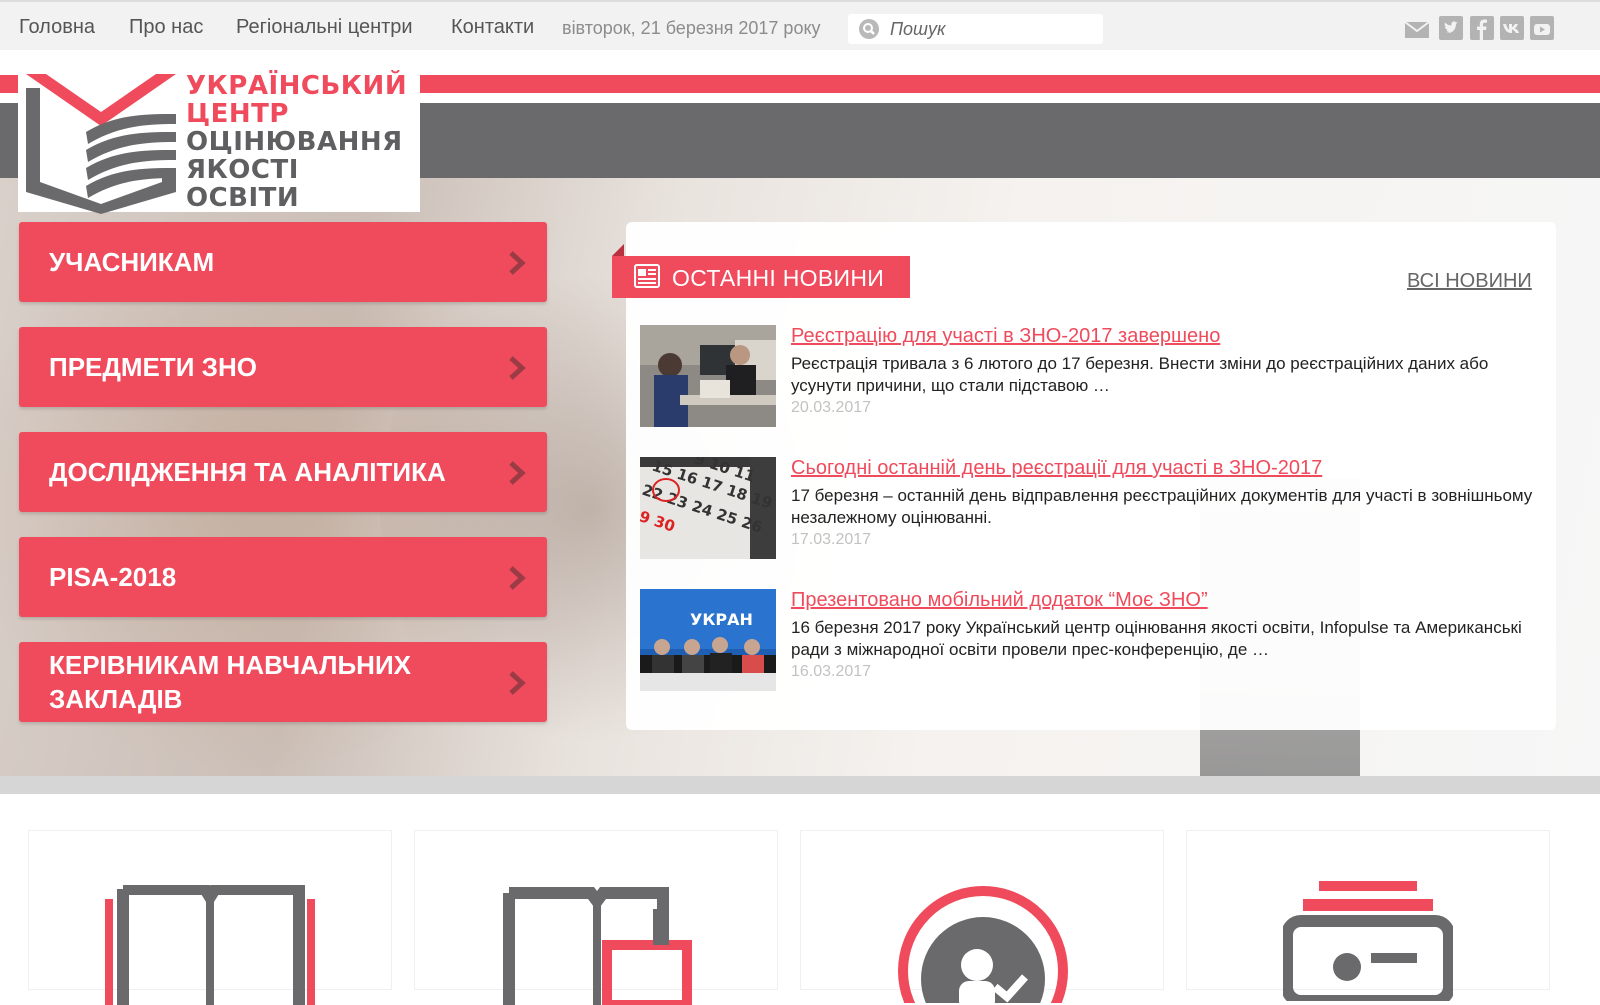 This screenshot has width=1600, height=1005. What do you see at coordinates (283, 262) in the screenshot?
I see `menu-button-participants: УЧАСНИКАМ` at bounding box center [283, 262].